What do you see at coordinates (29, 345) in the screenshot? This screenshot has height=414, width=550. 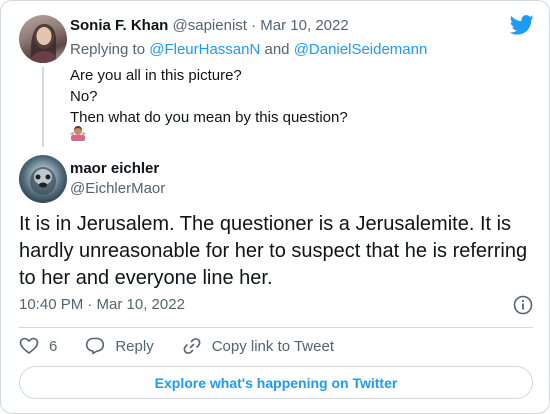 I see `heart-icon` at bounding box center [29, 345].